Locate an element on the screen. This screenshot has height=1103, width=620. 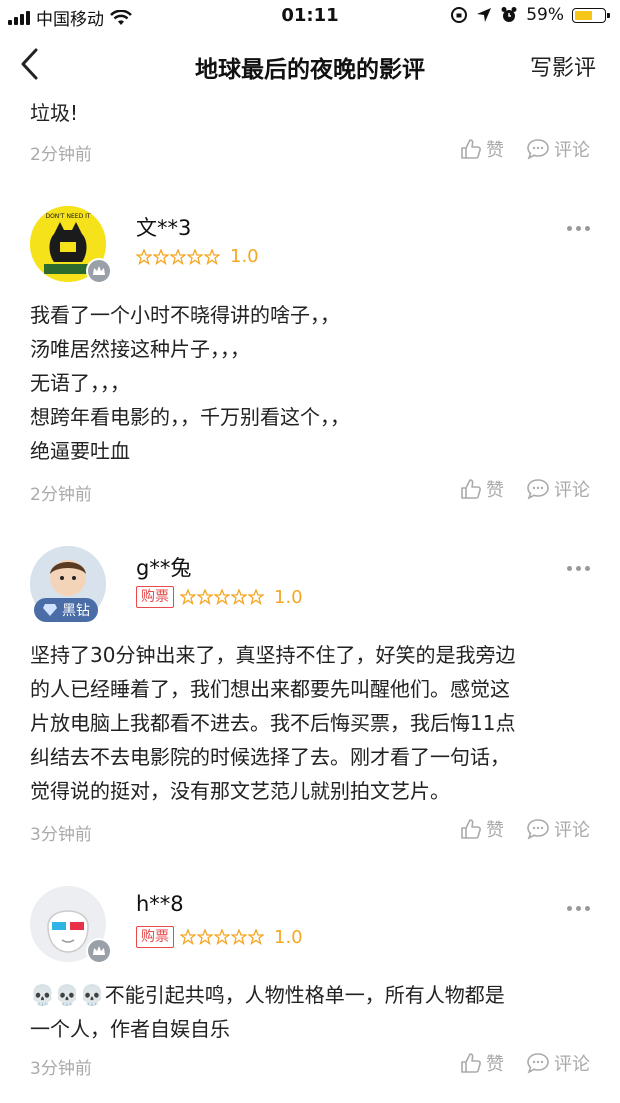
nav-bar: 地球最后的夜晚的影评 写影评 is located at coordinates (310, 65).